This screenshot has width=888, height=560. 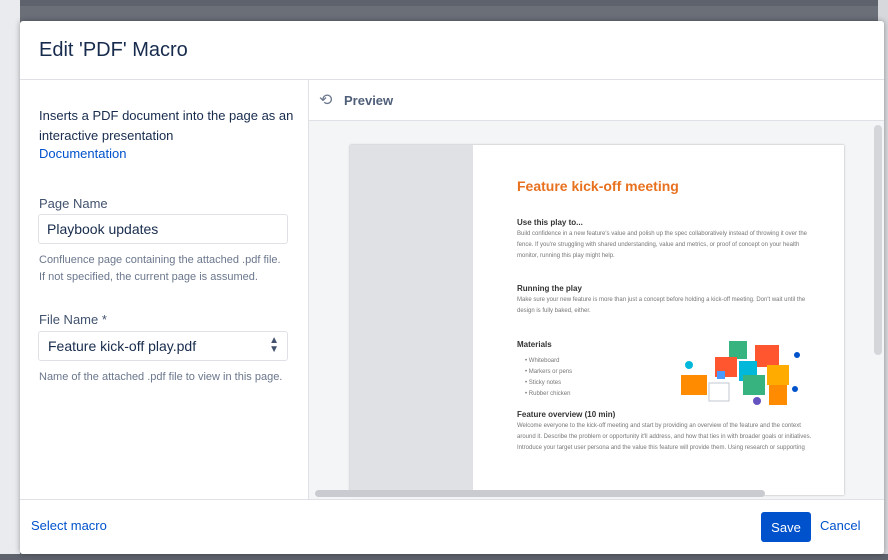 What do you see at coordinates (548, 383) in the screenshot?
I see `pdf-bullet: Sticky notes` at bounding box center [548, 383].